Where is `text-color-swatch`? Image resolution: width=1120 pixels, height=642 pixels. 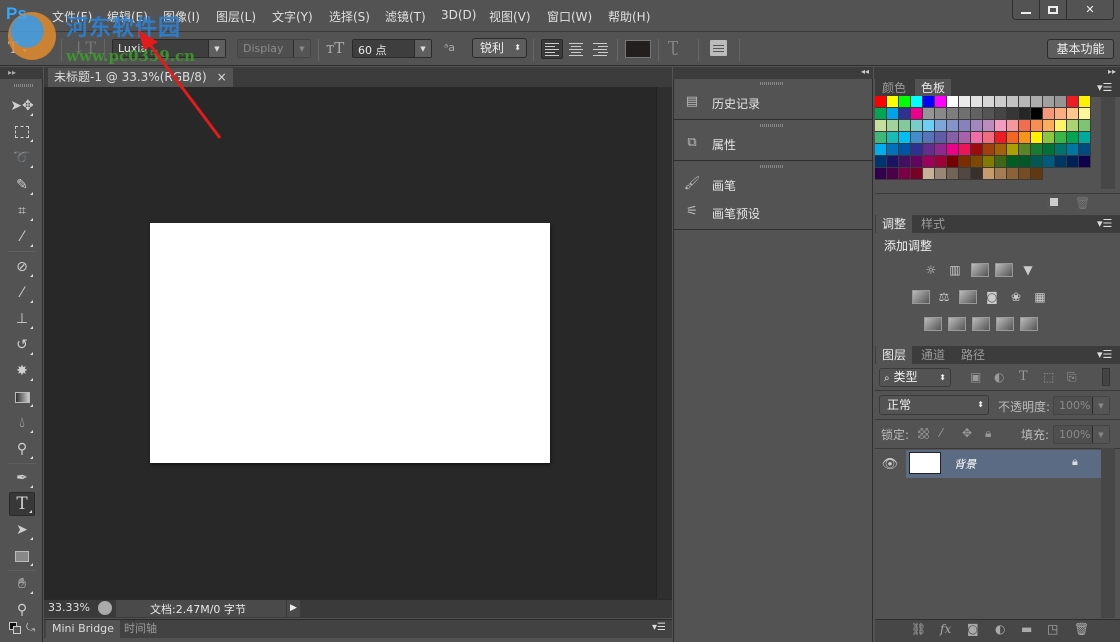 text-color-swatch is located at coordinates (638, 49).